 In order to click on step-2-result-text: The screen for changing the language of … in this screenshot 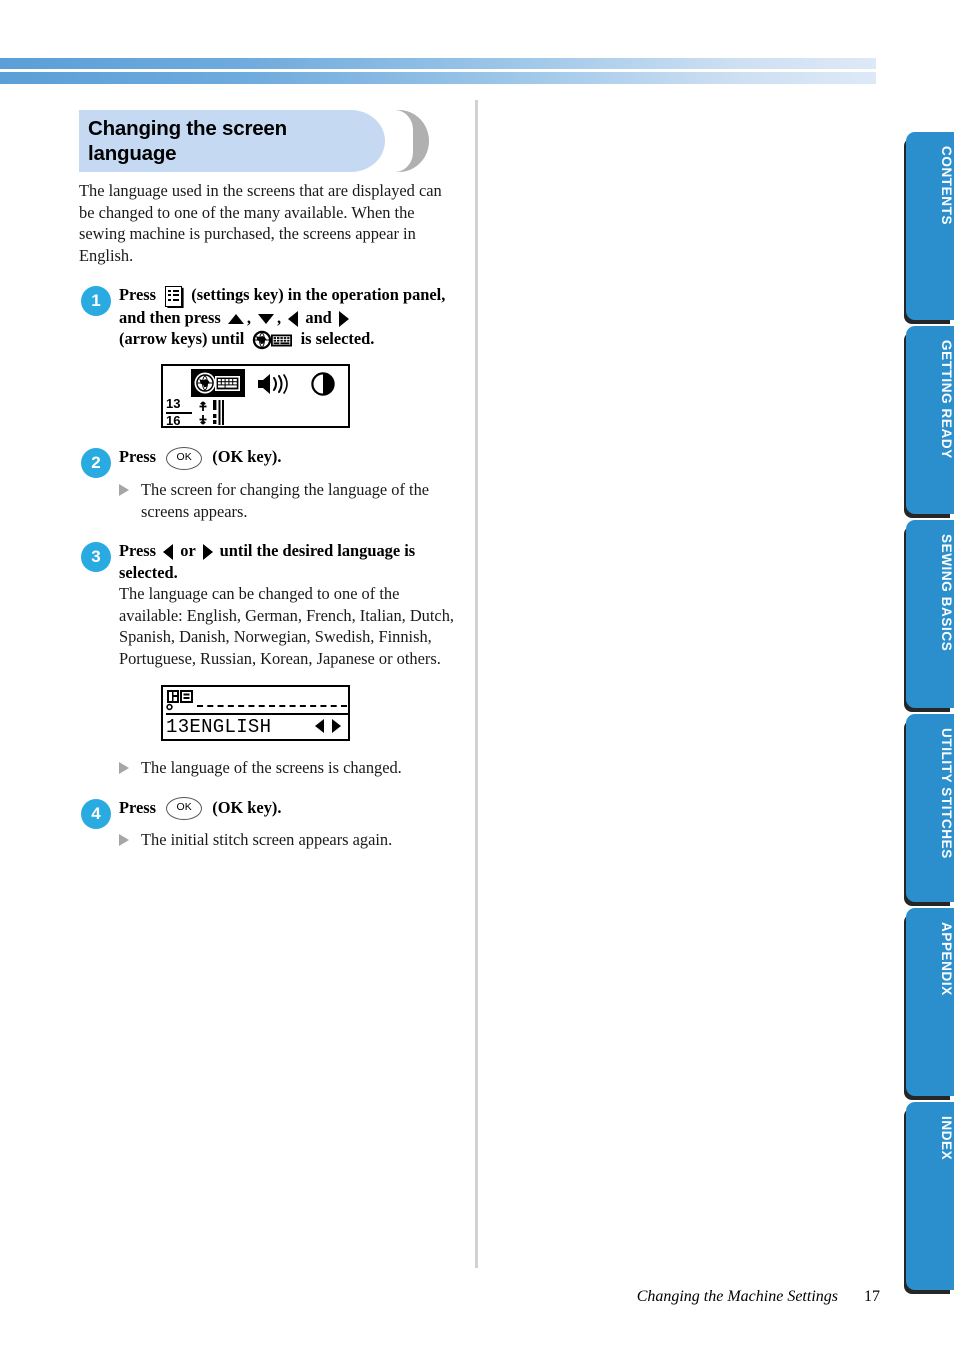, I will do `click(285, 500)`.